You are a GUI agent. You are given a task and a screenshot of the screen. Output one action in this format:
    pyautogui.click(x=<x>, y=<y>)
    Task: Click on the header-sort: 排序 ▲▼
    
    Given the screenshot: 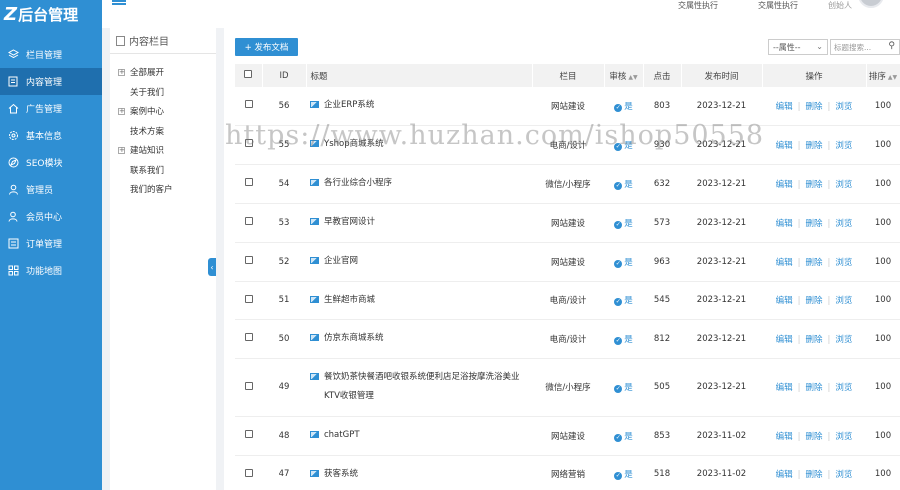 What is the action you would take?
    pyautogui.click(x=883, y=75)
    